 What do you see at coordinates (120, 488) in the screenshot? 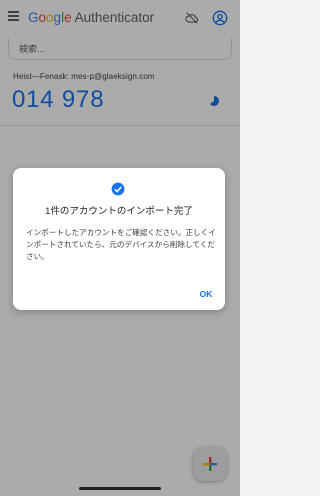
I see `gesture-navigation-bar` at bounding box center [120, 488].